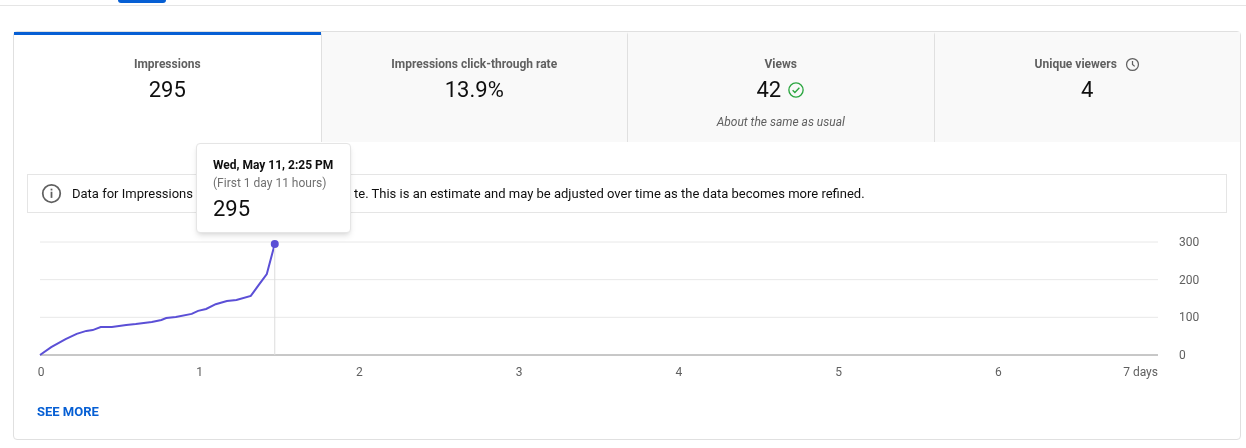 This screenshot has width=1246, height=448. I want to click on info-text: Data for Impressions, so click(132, 193).